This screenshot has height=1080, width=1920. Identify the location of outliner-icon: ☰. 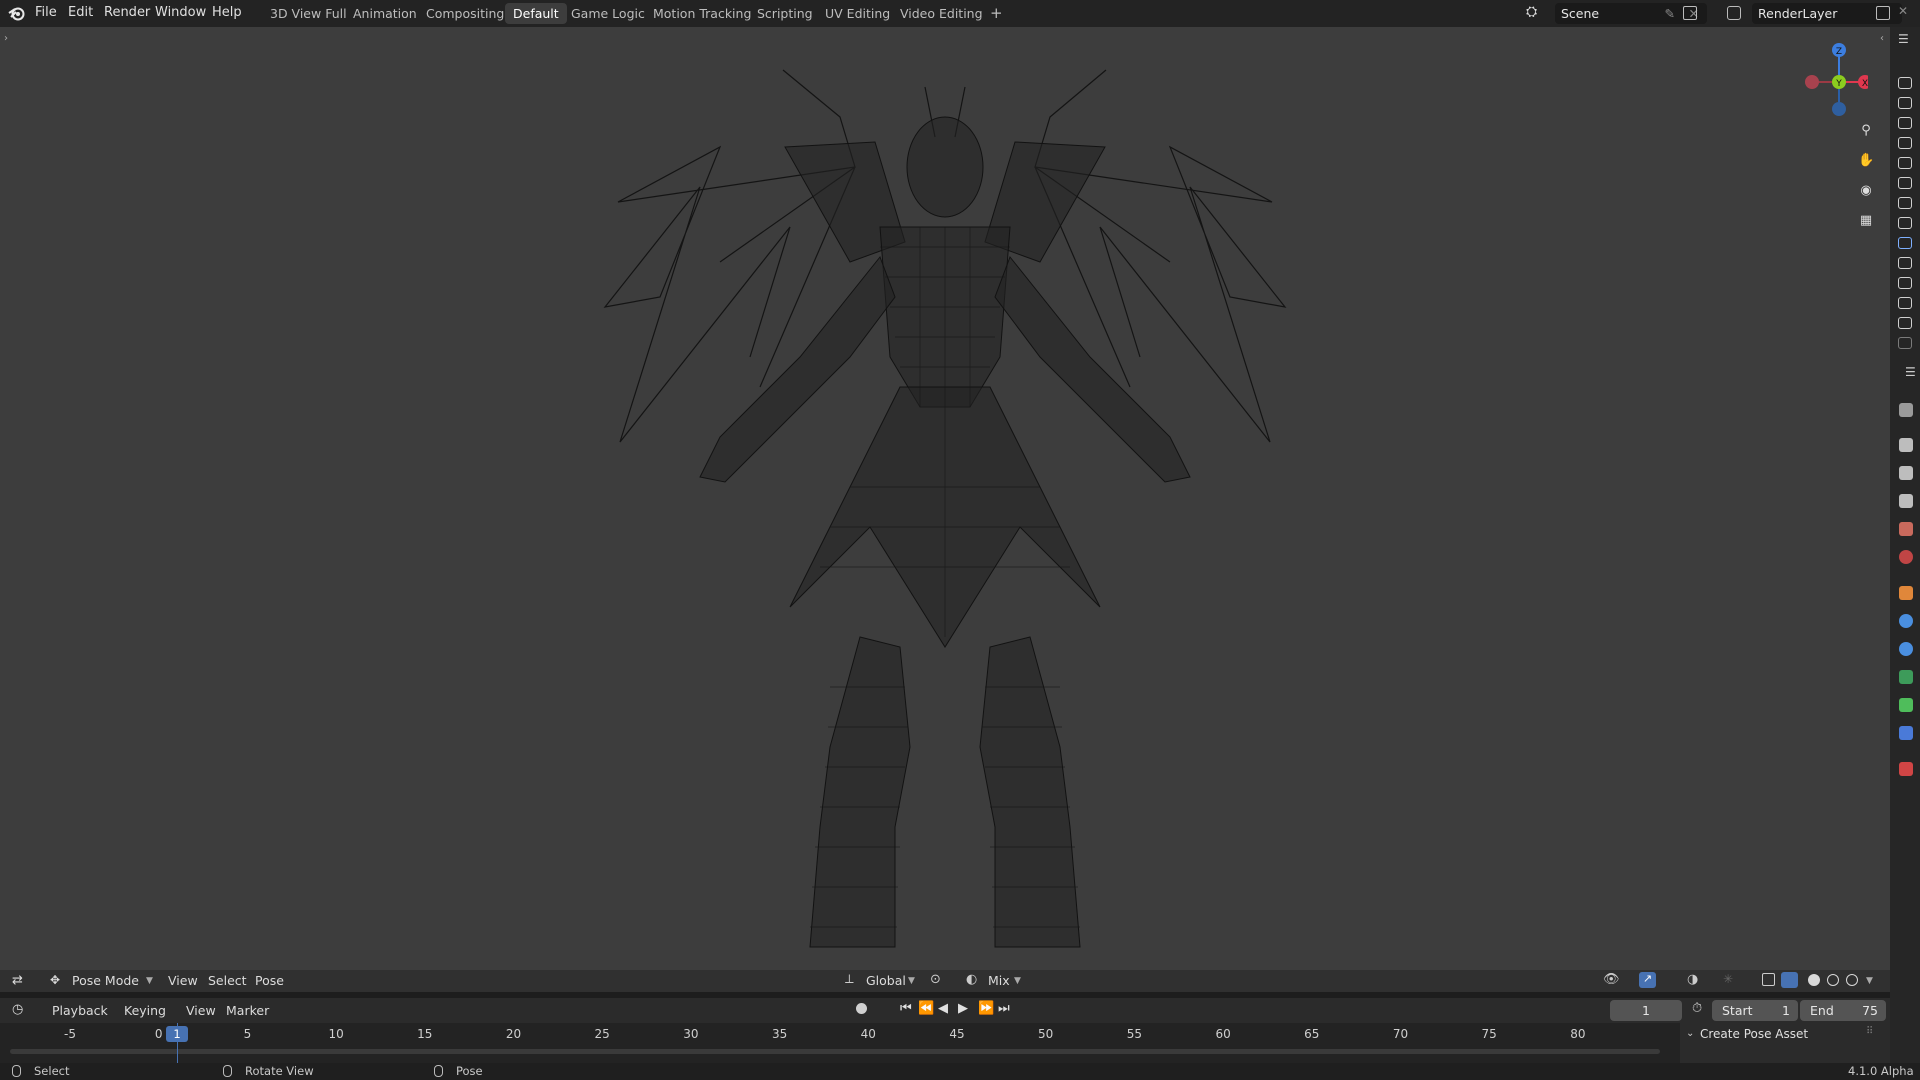
(1903, 39).